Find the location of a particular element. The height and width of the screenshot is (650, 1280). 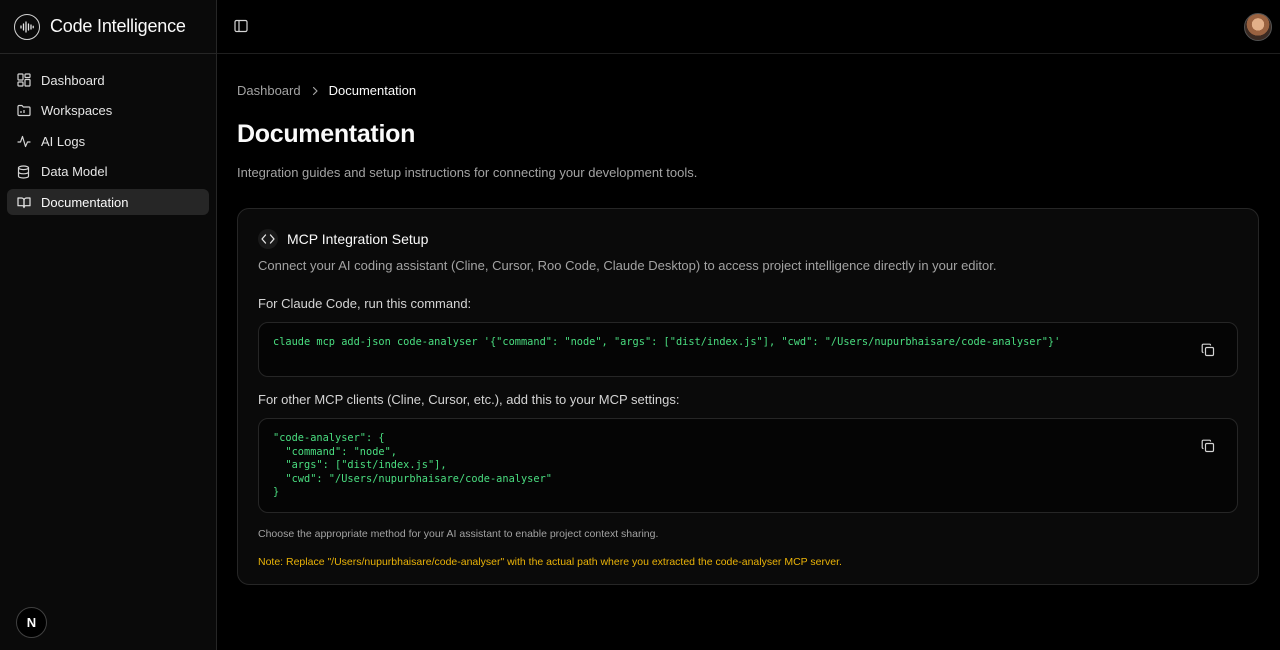

activity-icon is located at coordinates (23, 141).